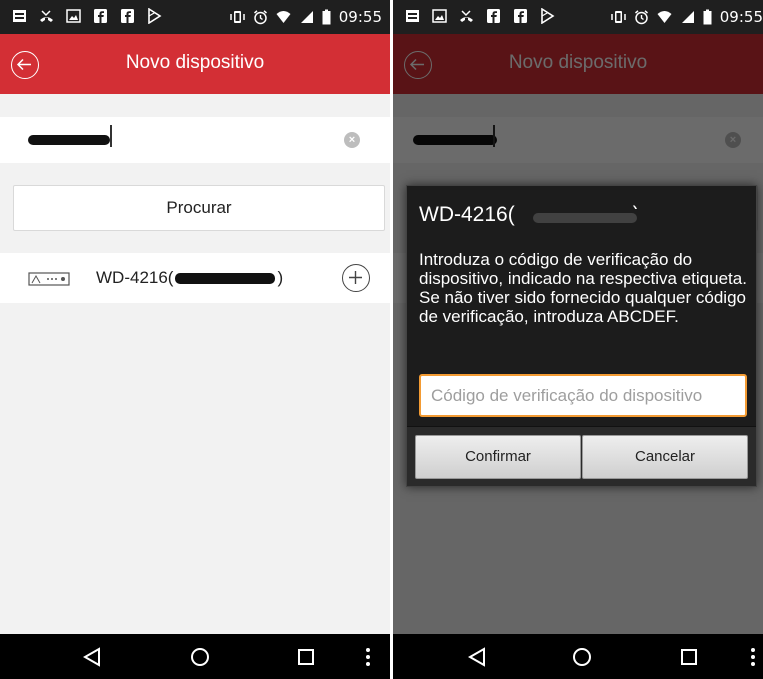 Image resolution: width=763 pixels, height=679 pixels. Describe the element at coordinates (49, 279) in the screenshot. I see `dvr-device-icon` at that location.